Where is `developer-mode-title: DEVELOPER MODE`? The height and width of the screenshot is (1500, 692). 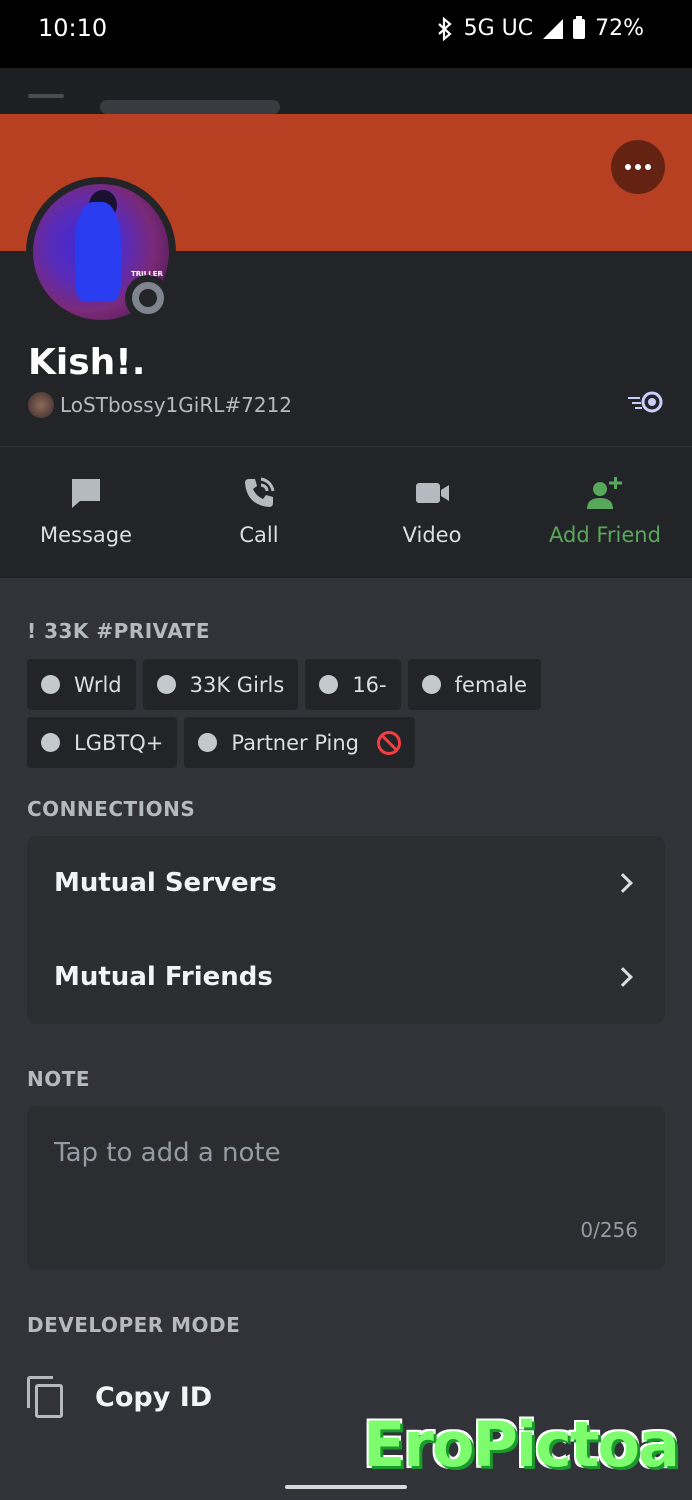
developer-mode-title: DEVELOPER MODE is located at coordinates (134, 1325).